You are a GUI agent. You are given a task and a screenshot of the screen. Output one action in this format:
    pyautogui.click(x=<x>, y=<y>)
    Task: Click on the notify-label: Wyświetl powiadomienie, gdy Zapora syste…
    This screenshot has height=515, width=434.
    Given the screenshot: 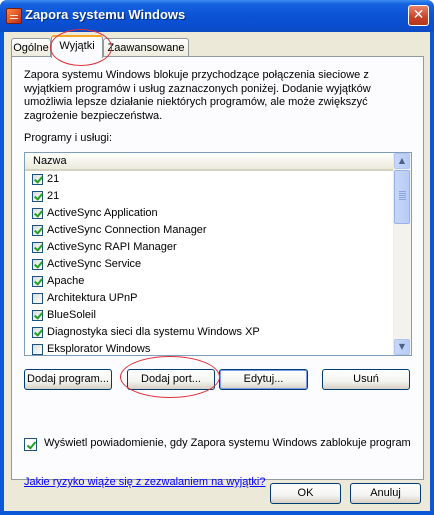 What is the action you would take?
    pyautogui.click(x=227, y=443)
    